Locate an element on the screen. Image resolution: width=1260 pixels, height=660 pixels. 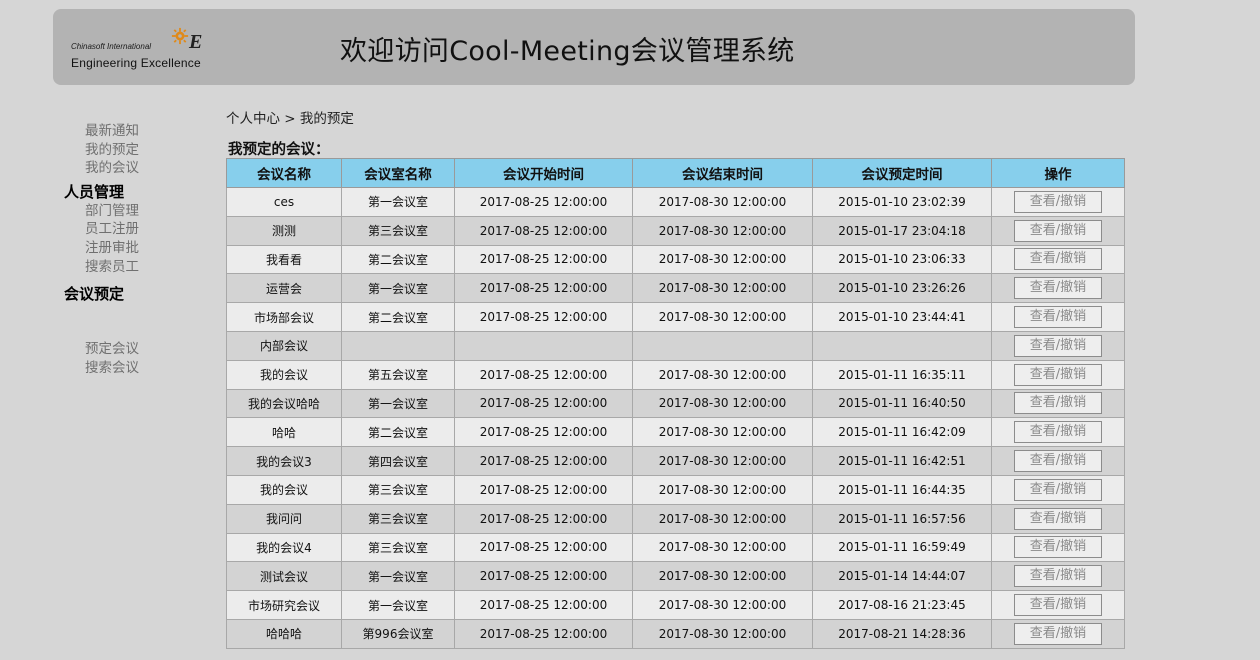
cell-meeting-name: 我看看 is located at coordinates (284, 259).